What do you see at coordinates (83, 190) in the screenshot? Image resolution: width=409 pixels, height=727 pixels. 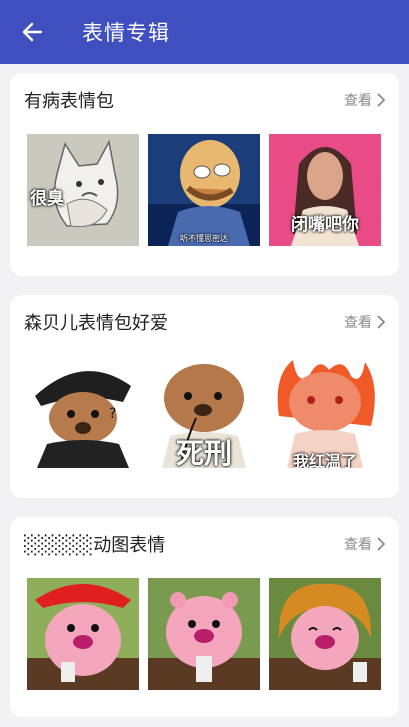 I see `sticker-thumbnail: 很臭` at bounding box center [83, 190].